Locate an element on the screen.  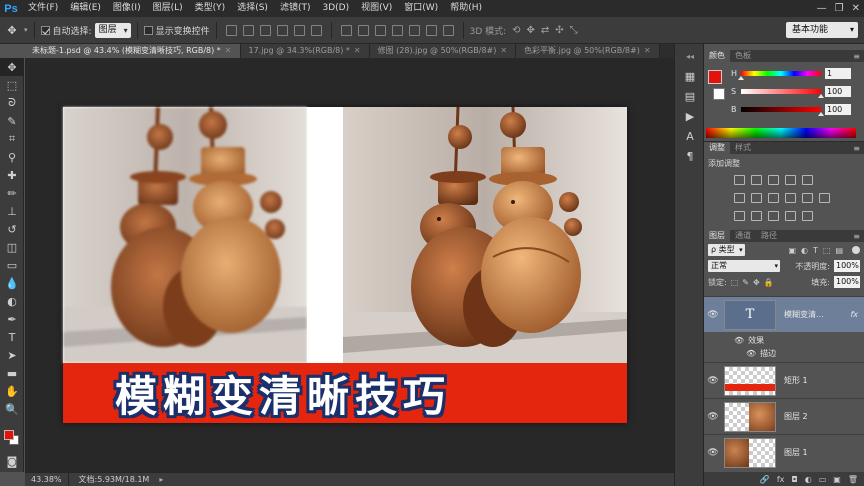
history-panel-icon: ▦ is located at coordinates (690, 76).